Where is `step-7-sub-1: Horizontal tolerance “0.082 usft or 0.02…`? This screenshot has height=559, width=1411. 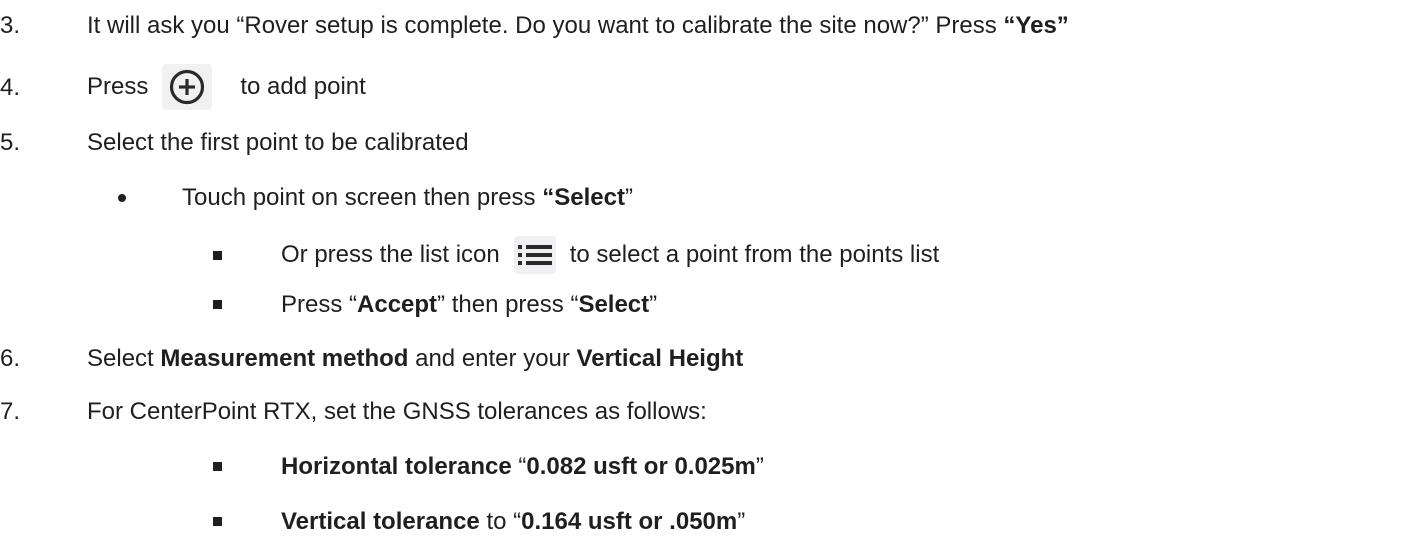
step-7-sub-1: Horizontal tolerance “0.082 usft or 0.02… is located at coordinates (705, 467).